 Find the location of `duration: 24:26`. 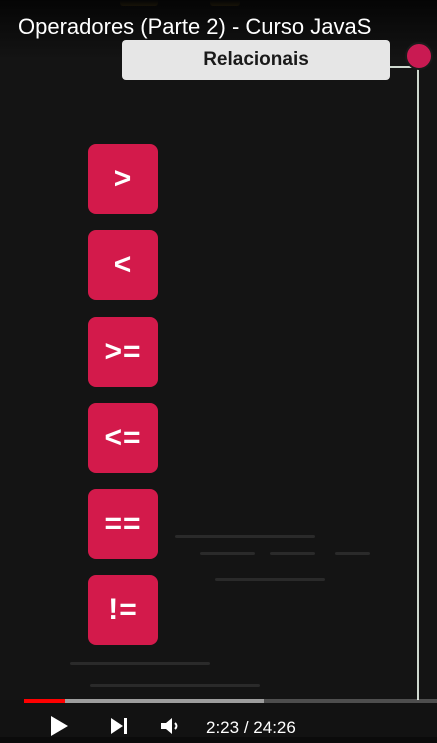

duration: 24:26 is located at coordinates (274, 727).